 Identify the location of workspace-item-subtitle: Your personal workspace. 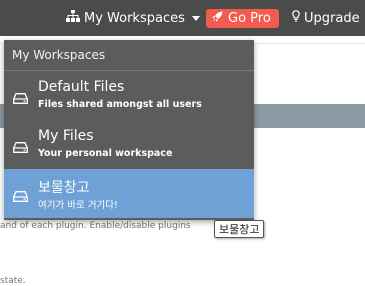
(105, 153).